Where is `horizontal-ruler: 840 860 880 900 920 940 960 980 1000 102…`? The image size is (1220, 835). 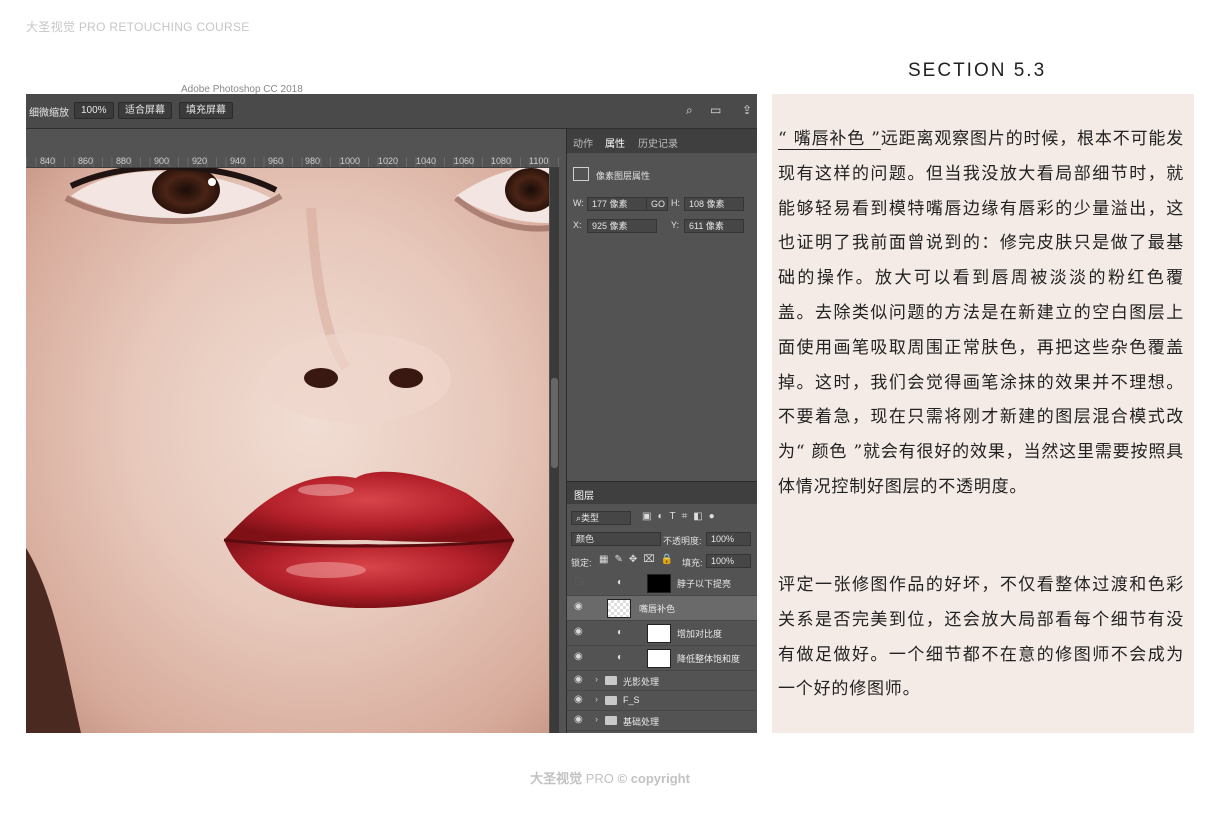 horizontal-ruler: 840 860 880 900 920 940 960 980 1000 102… is located at coordinates (292, 148).